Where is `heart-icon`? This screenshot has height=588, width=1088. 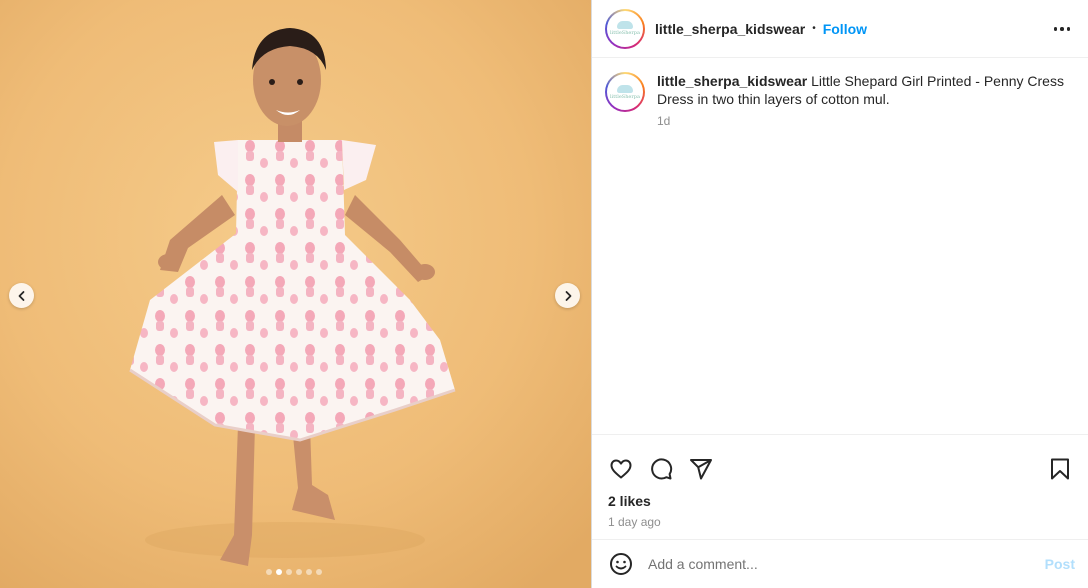 heart-icon is located at coordinates (621, 469).